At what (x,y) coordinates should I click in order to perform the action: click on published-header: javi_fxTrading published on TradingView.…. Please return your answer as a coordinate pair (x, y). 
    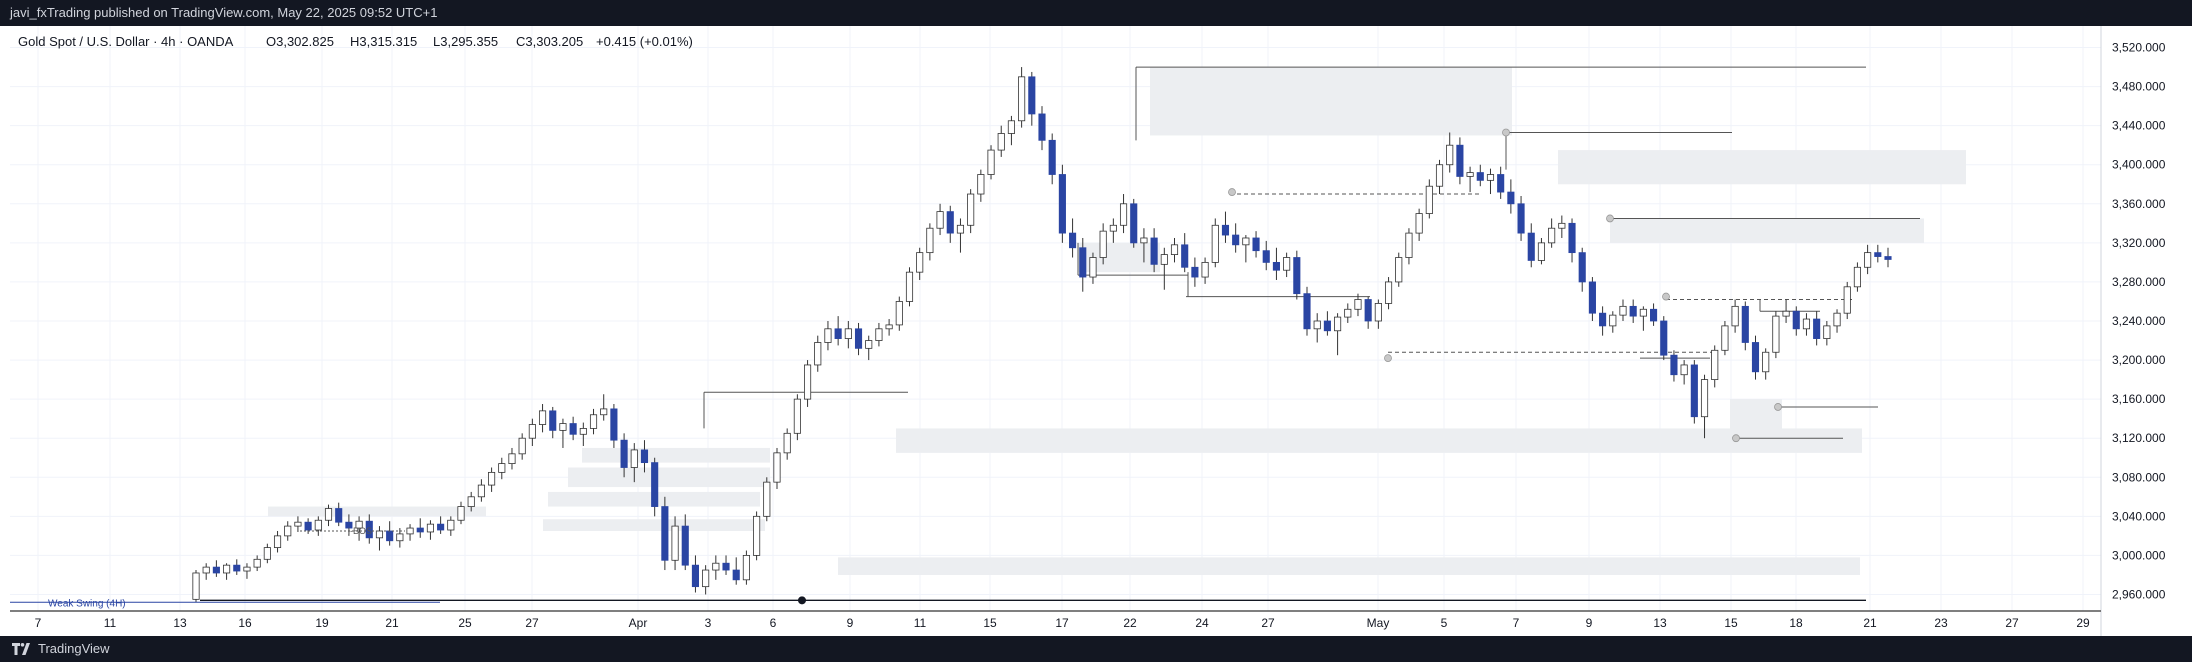
    Looking at the image, I should click on (1096, 13).